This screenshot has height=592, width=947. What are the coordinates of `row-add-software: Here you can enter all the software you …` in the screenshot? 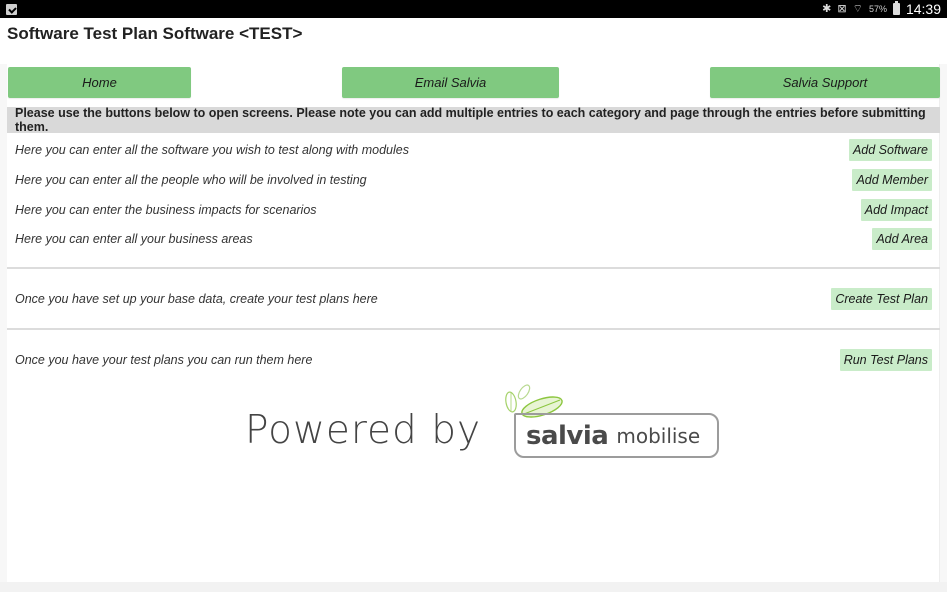 It's located at (473, 150).